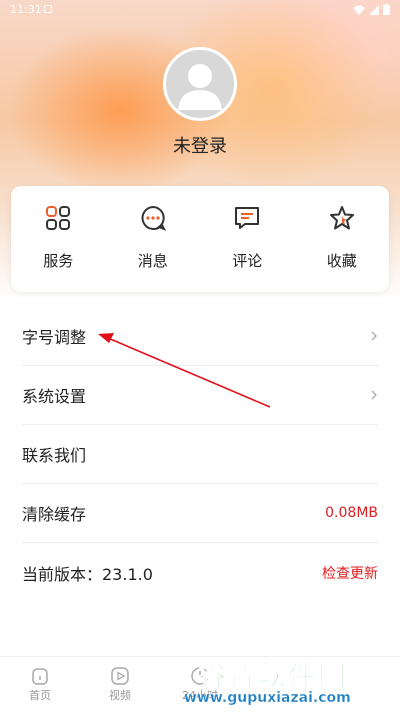 This screenshot has width=400, height=712. What do you see at coordinates (273, 676) in the screenshot?
I see `watermark-title: 谷普软件园` at bounding box center [273, 676].